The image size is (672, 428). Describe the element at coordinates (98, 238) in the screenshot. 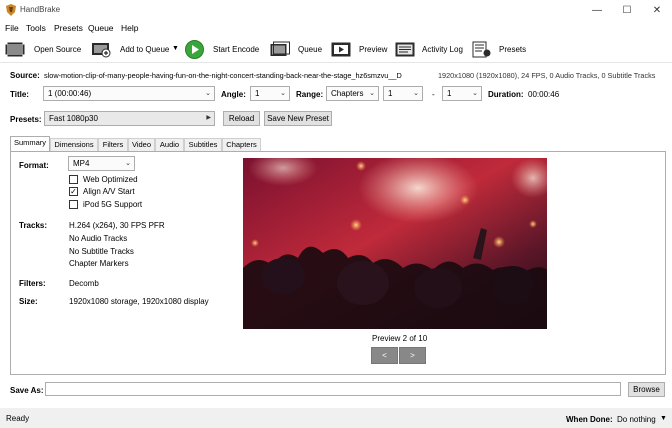

I see `track-audio: No Audio Tracks` at that location.